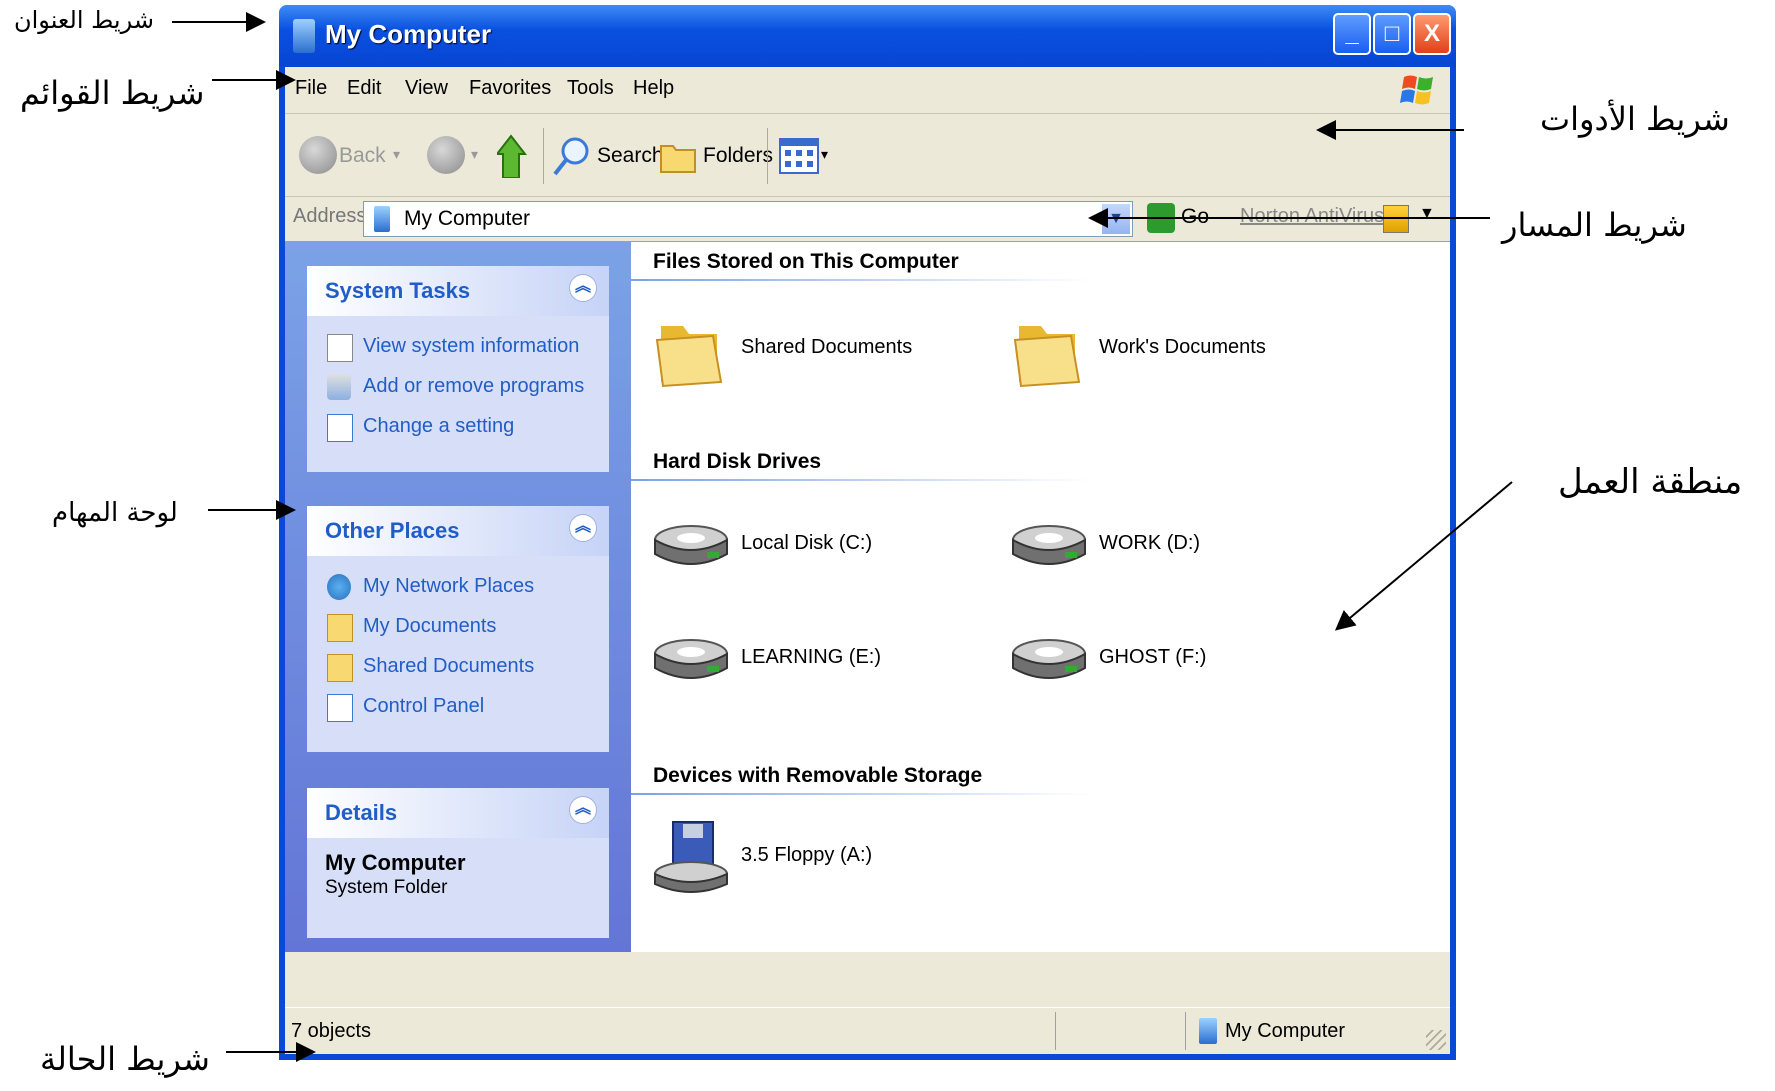 The height and width of the screenshot is (1091, 1775). Describe the element at coordinates (1150, 543) in the screenshot. I see `item-label: WORK (D:)` at that location.